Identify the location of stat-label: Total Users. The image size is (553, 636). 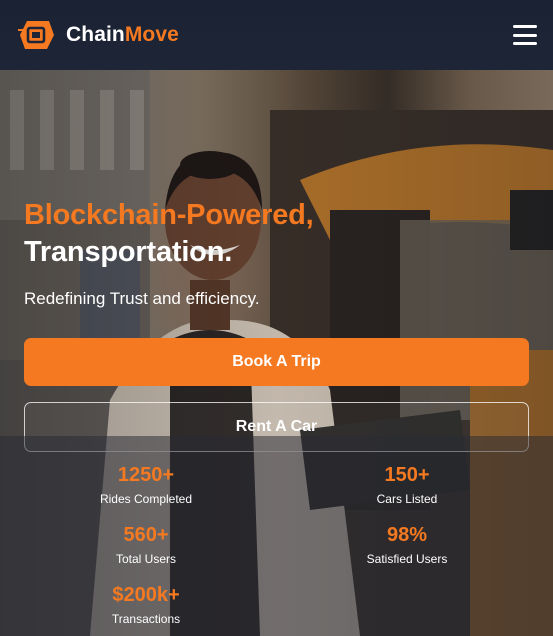
(146, 559).